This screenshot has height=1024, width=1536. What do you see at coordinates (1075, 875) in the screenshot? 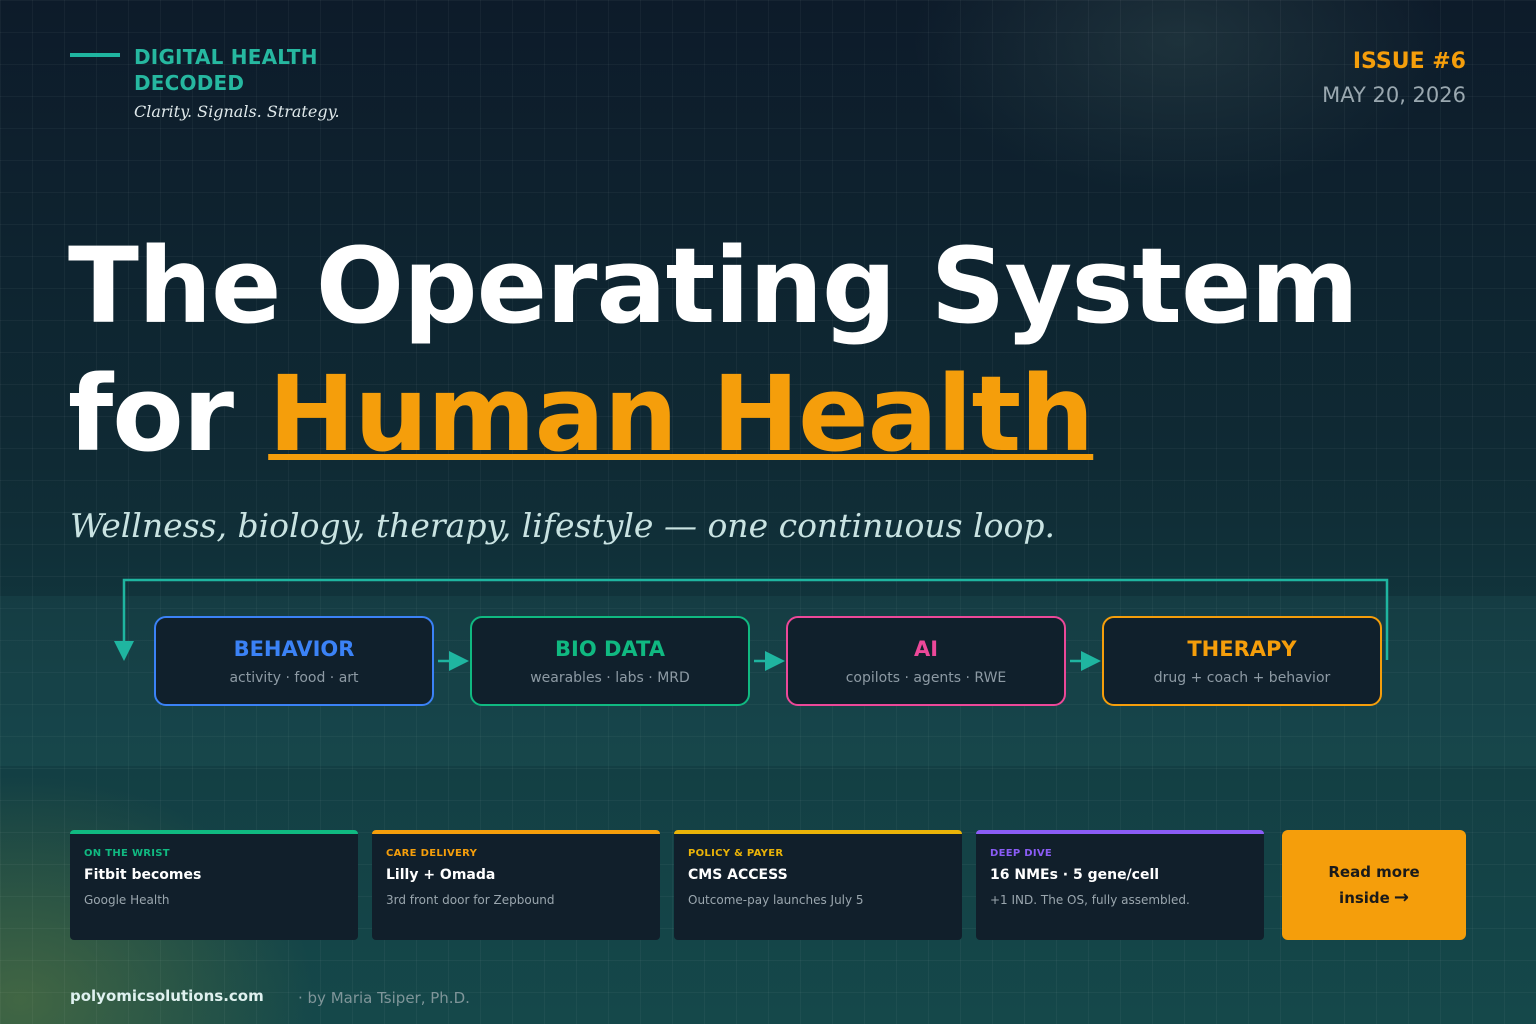
I see `card-title: 16 NMEs · 5 gene/cell` at bounding box center [1075, 875].